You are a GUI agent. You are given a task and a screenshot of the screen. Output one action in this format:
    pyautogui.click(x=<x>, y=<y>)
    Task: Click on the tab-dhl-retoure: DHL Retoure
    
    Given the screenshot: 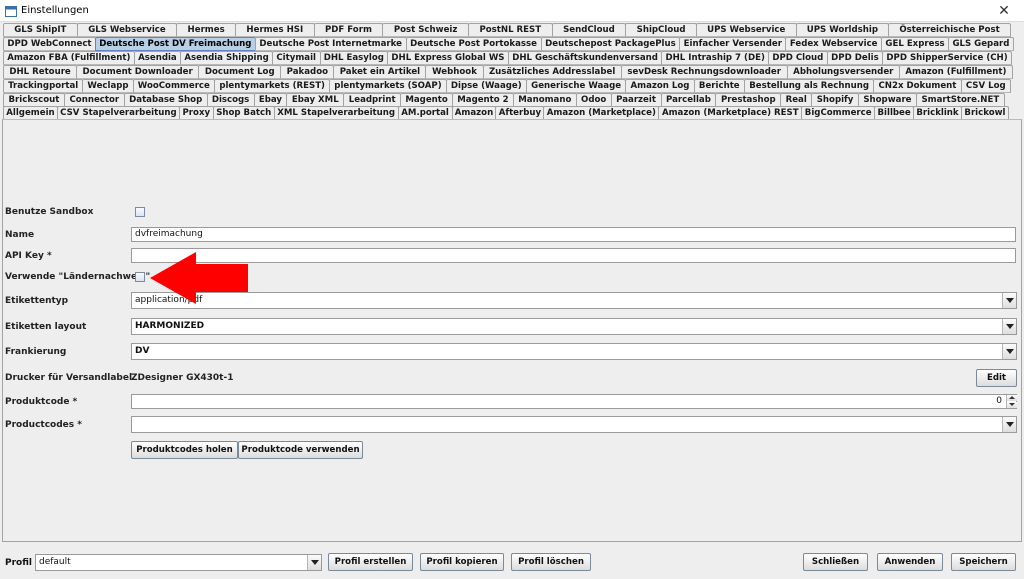 What is the action you would take?
    pyautogui.click(x=40, y=72)
    